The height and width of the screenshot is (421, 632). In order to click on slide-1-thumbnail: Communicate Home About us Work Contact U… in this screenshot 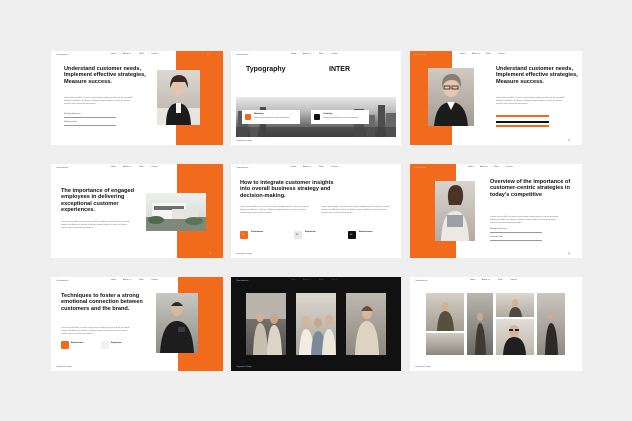, I will do `click(137, 98)`.